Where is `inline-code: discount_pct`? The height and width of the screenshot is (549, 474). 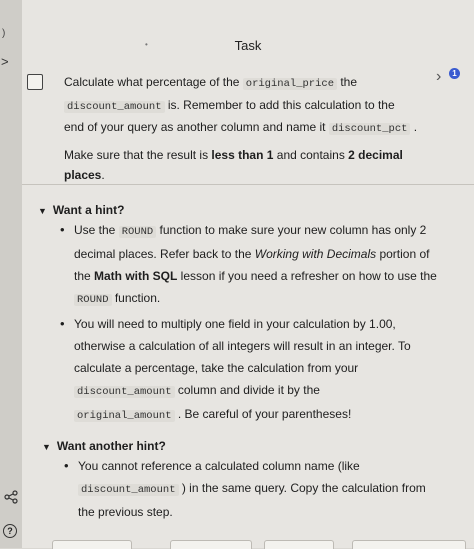
inline-code: discount_pct is located at coordinates (369, 129).